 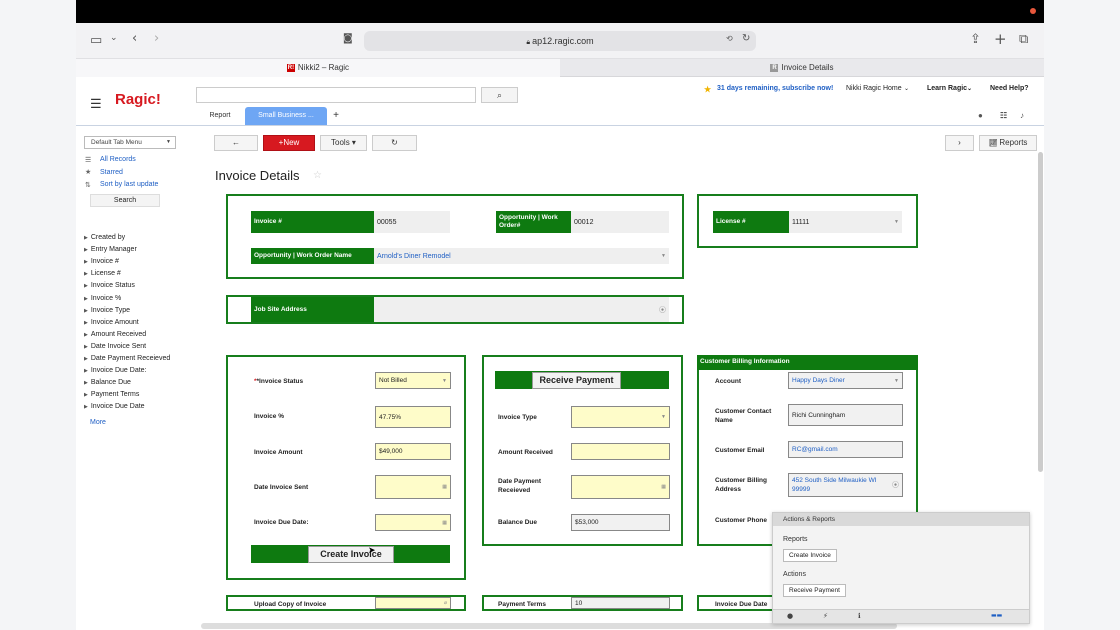 I want to click on field-filter-item: ▶ Invoice Due Date:, so click(x=115, y=370).